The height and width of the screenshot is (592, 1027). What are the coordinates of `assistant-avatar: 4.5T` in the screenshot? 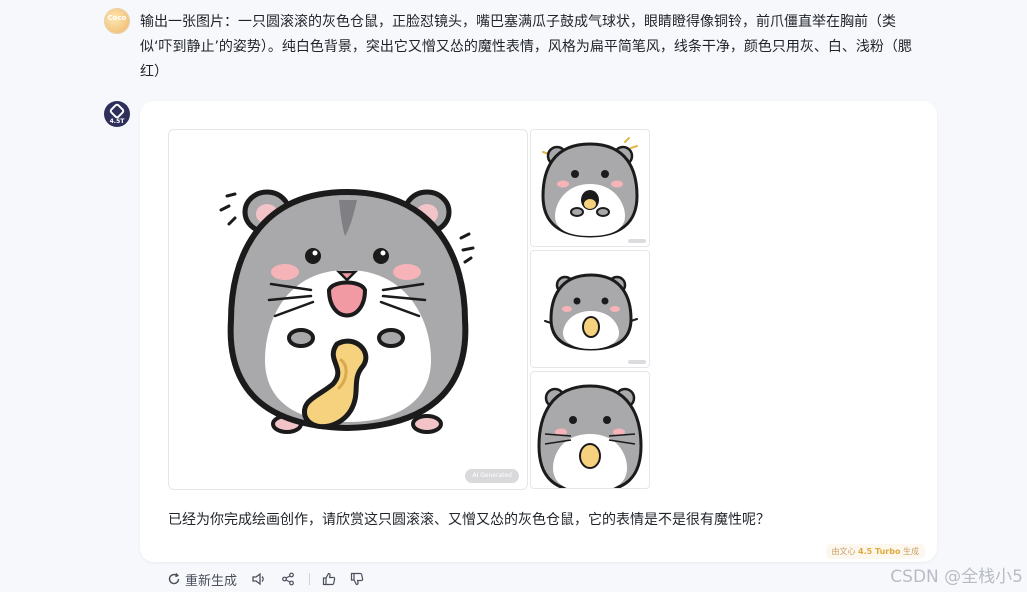 It's located at (117, 114).